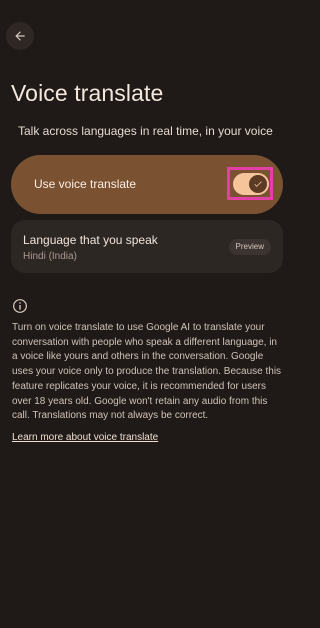 This screenshot has height=628, width=320. I want to click on learn-more-link: Learn more about voice translate, so click(85, 437).